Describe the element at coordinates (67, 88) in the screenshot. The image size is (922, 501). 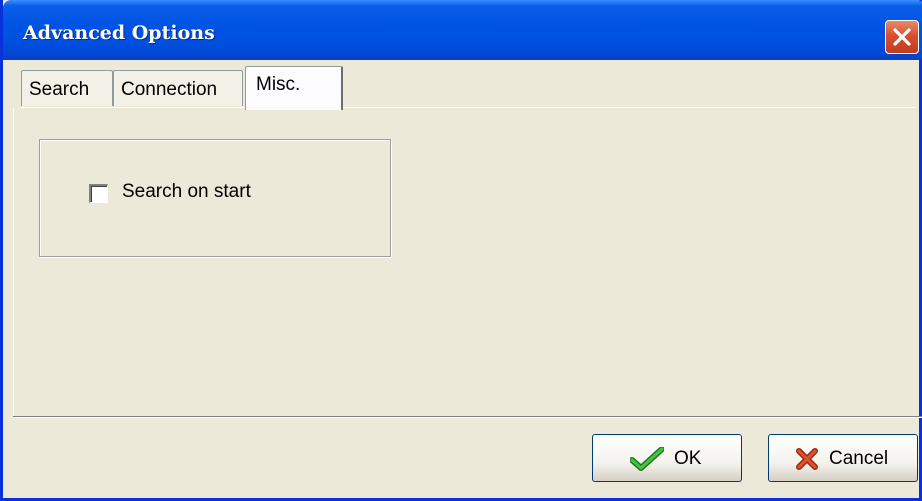
I see `tab-search: Search` at that location.